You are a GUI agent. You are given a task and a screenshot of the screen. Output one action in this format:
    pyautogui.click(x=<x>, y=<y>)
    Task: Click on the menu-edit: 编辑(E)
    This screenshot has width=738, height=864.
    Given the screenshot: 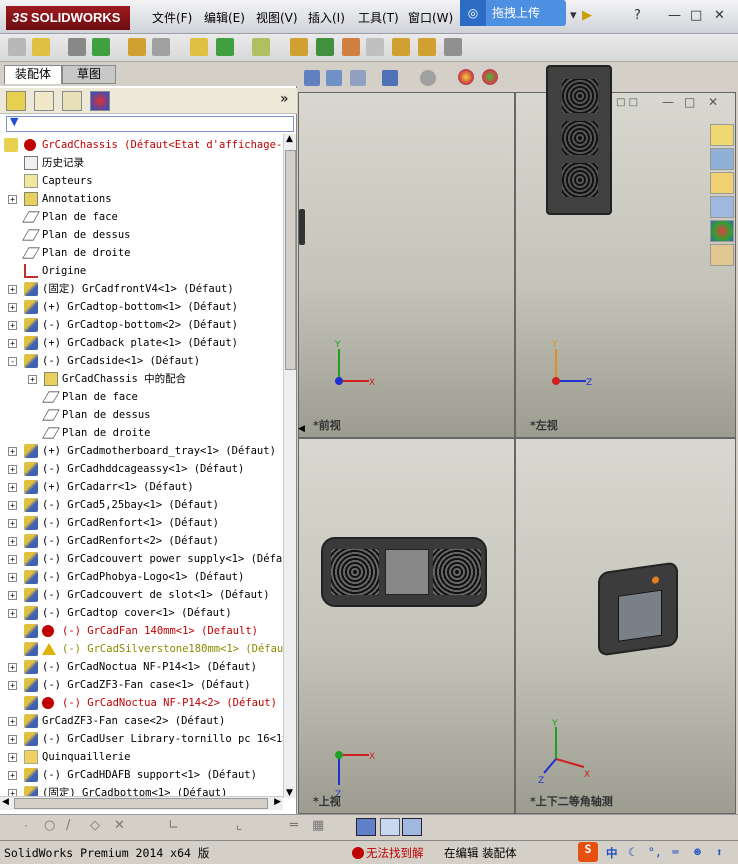 What is the action you would take?
    pyautogui.click(x=224, y=17)
    